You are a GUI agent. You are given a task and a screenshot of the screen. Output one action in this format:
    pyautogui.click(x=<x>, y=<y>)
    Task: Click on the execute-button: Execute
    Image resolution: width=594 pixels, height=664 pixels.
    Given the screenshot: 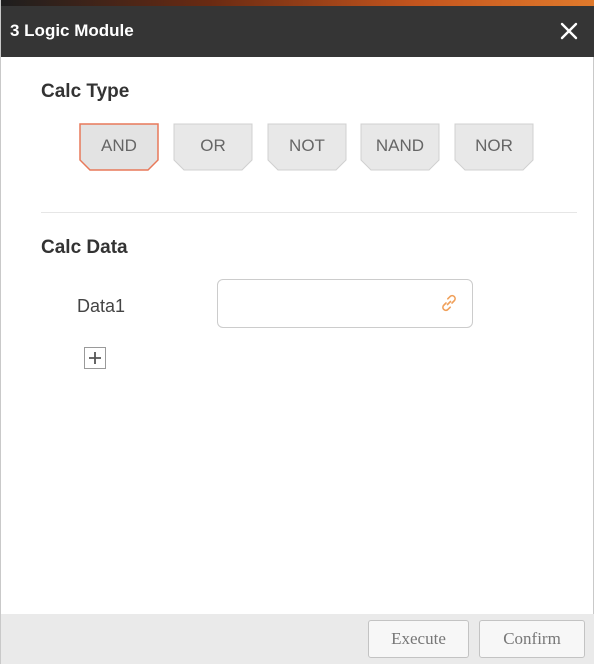 What is the action you would take?
    pyautogui.click(x=418, y=639)
    